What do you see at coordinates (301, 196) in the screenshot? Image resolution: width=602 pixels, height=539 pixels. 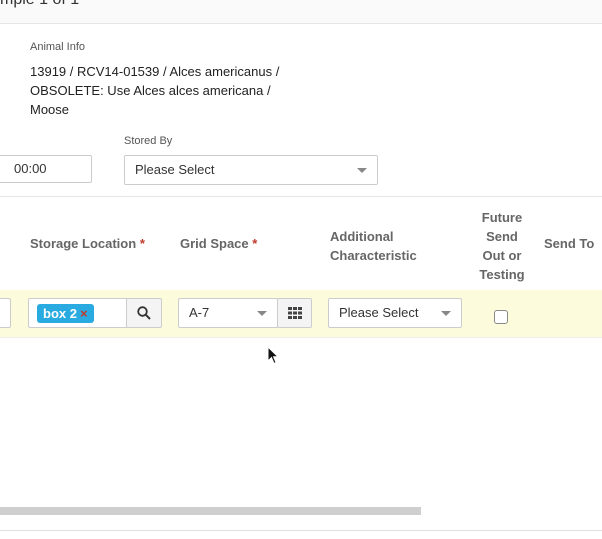 I see `table-top-divider` at bounding box center [301, 196].